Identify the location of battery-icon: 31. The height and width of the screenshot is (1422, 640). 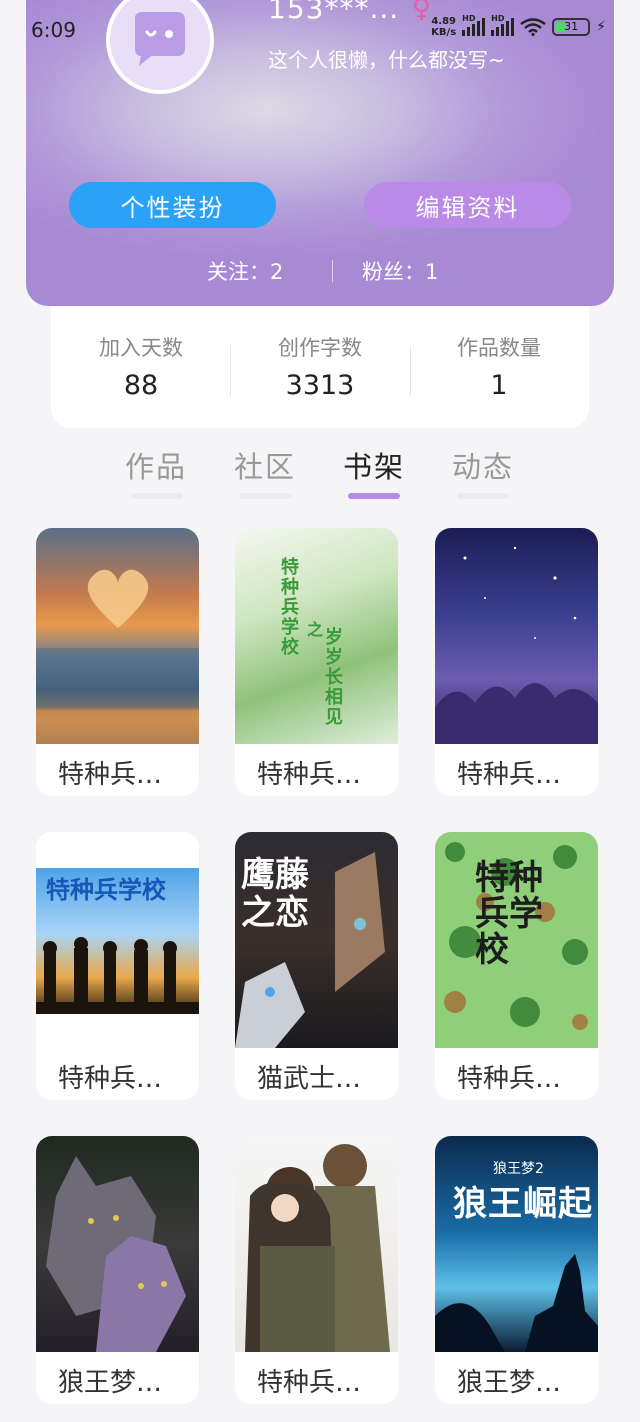
(571, 27).